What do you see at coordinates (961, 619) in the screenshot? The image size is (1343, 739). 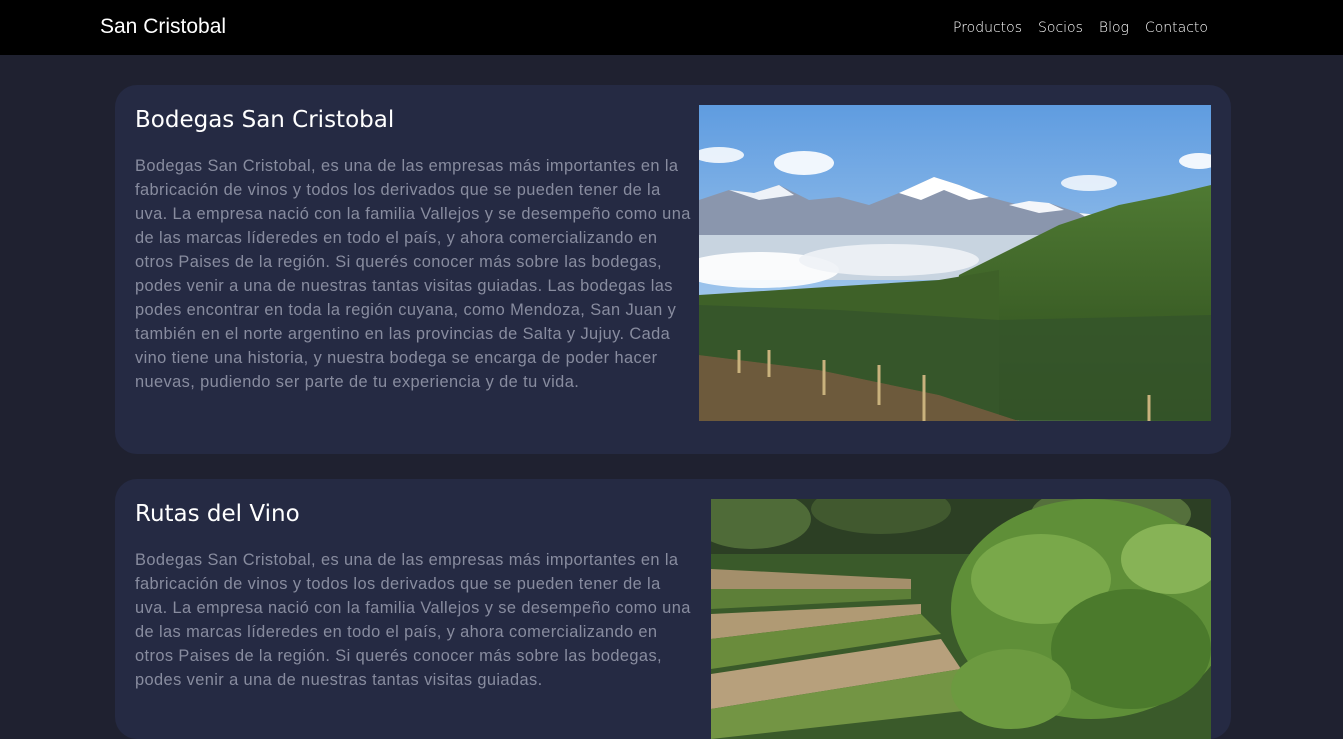 I see `vineyard-rows-photo` at bounding box center [961, 619].